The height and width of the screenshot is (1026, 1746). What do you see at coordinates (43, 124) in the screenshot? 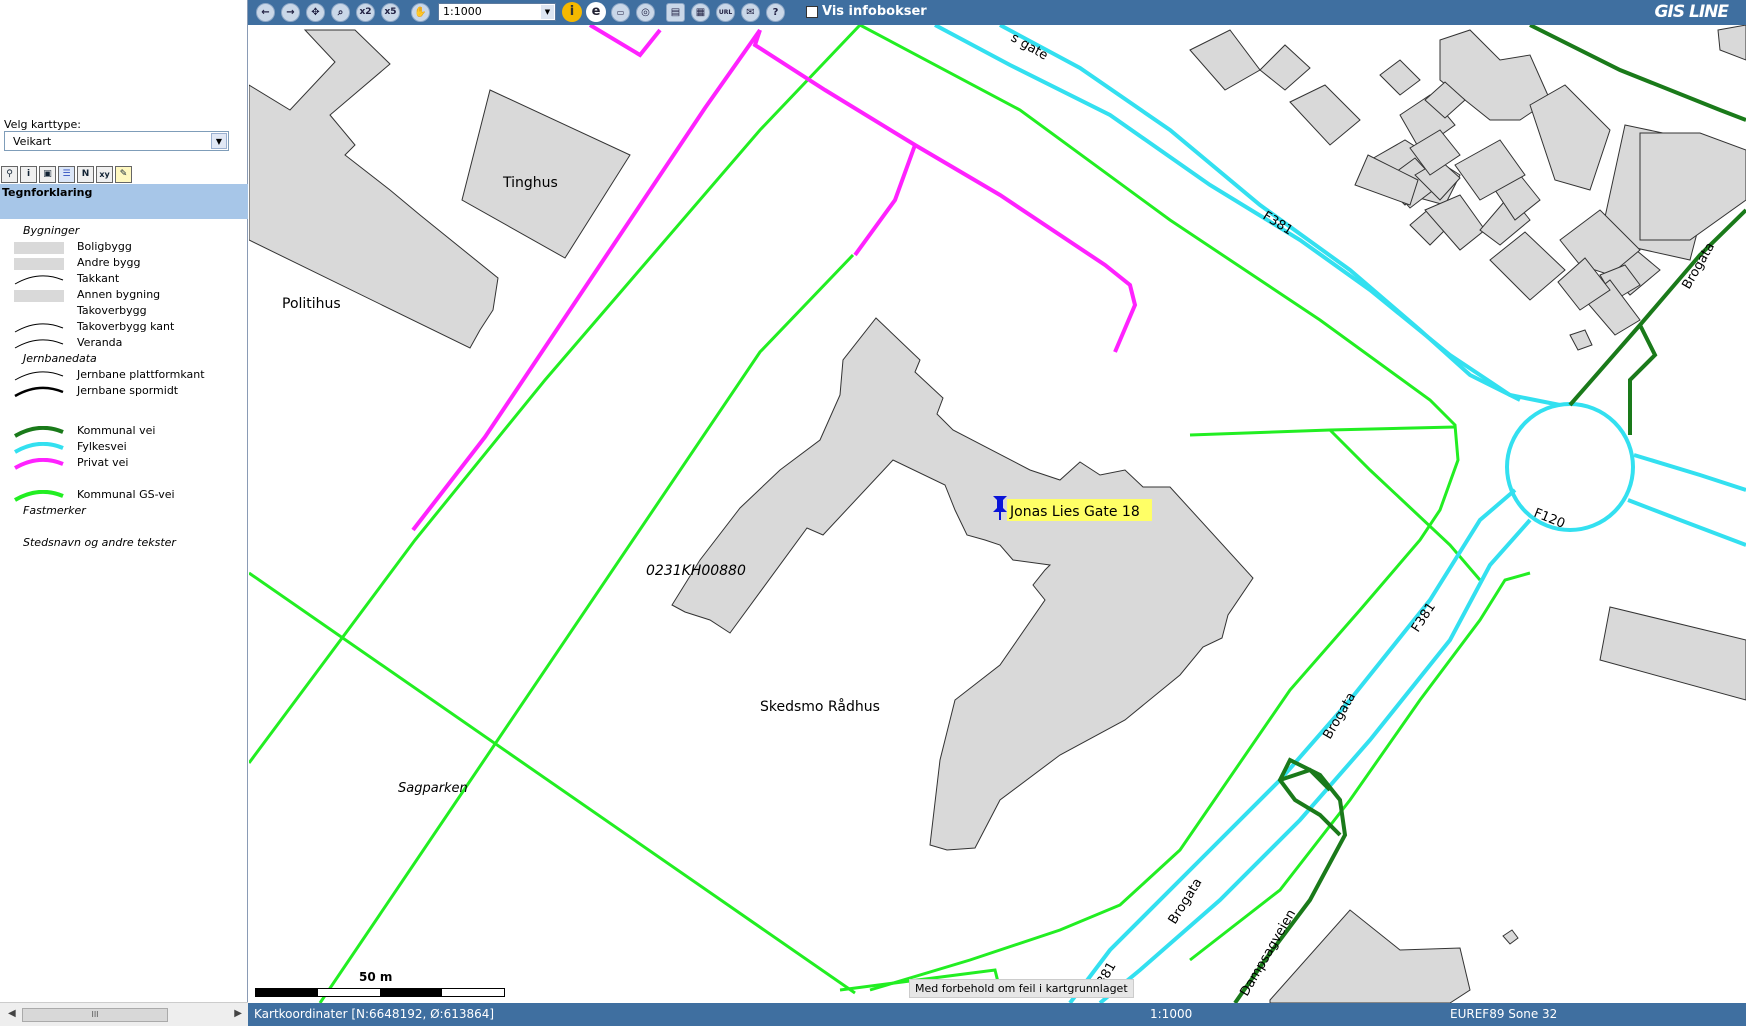
I see `karttype-label: Velg karttype:` at bounding box center [43, 124].